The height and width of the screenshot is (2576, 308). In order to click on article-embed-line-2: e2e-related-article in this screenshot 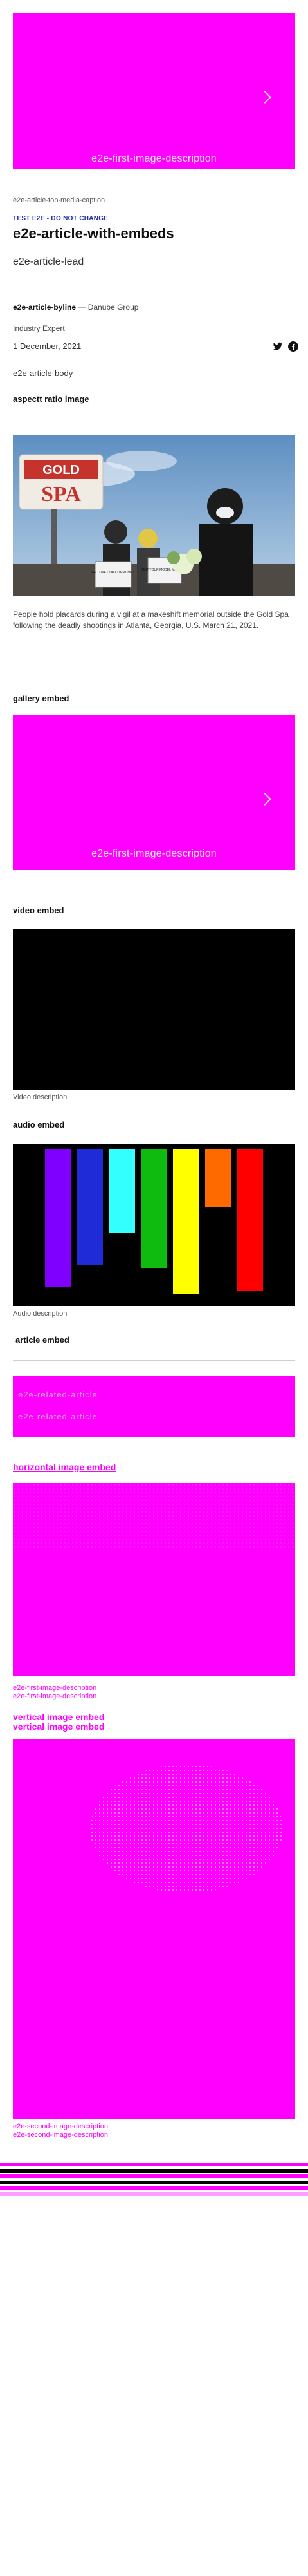, I will do `click(58, 1416)`.